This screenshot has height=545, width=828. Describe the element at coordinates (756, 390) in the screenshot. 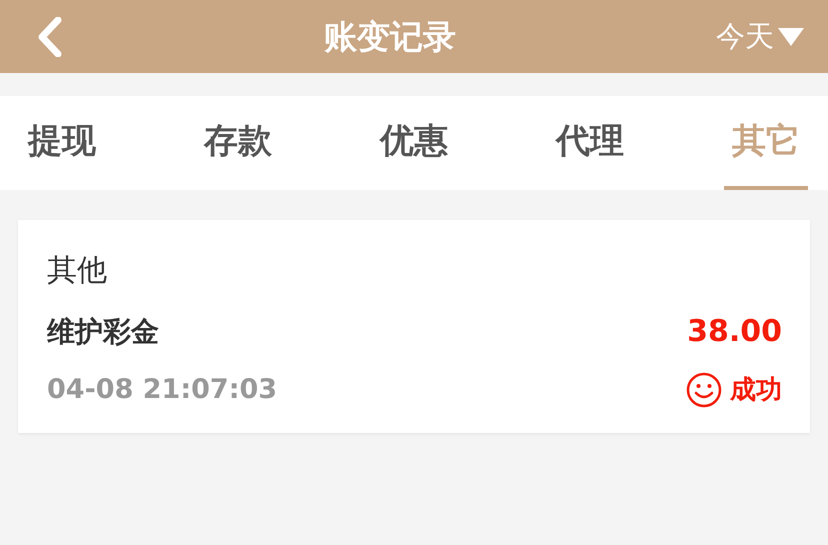

I see `record-status: 成功` at that location.